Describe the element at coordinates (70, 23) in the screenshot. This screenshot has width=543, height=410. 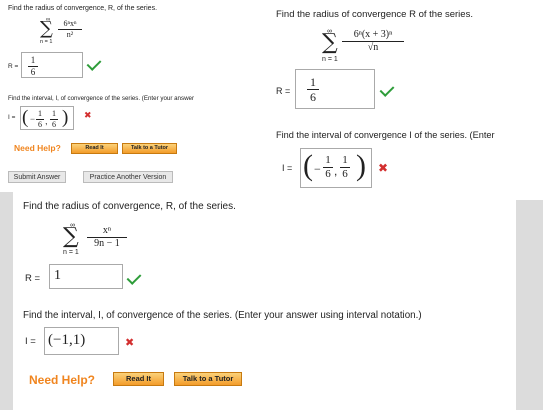
I see `term-numerator: 6ⁿxⁿ` at that location.